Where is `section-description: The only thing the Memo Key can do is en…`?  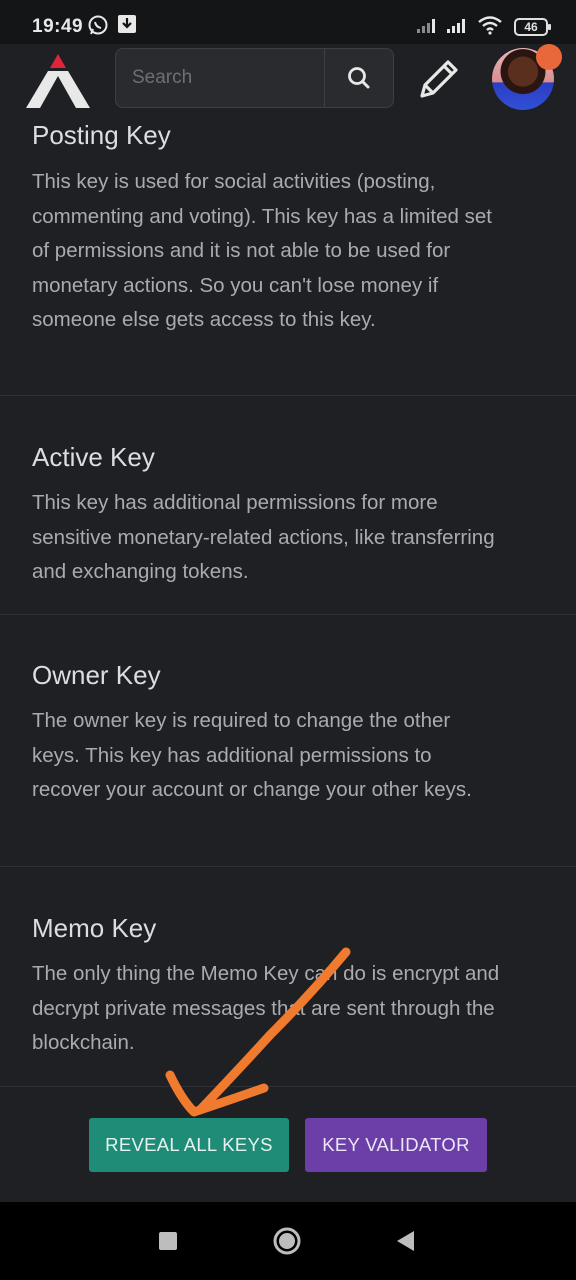 section-description: The only thing the Memo Key can do is en… is located at coordinates (266, 1008).